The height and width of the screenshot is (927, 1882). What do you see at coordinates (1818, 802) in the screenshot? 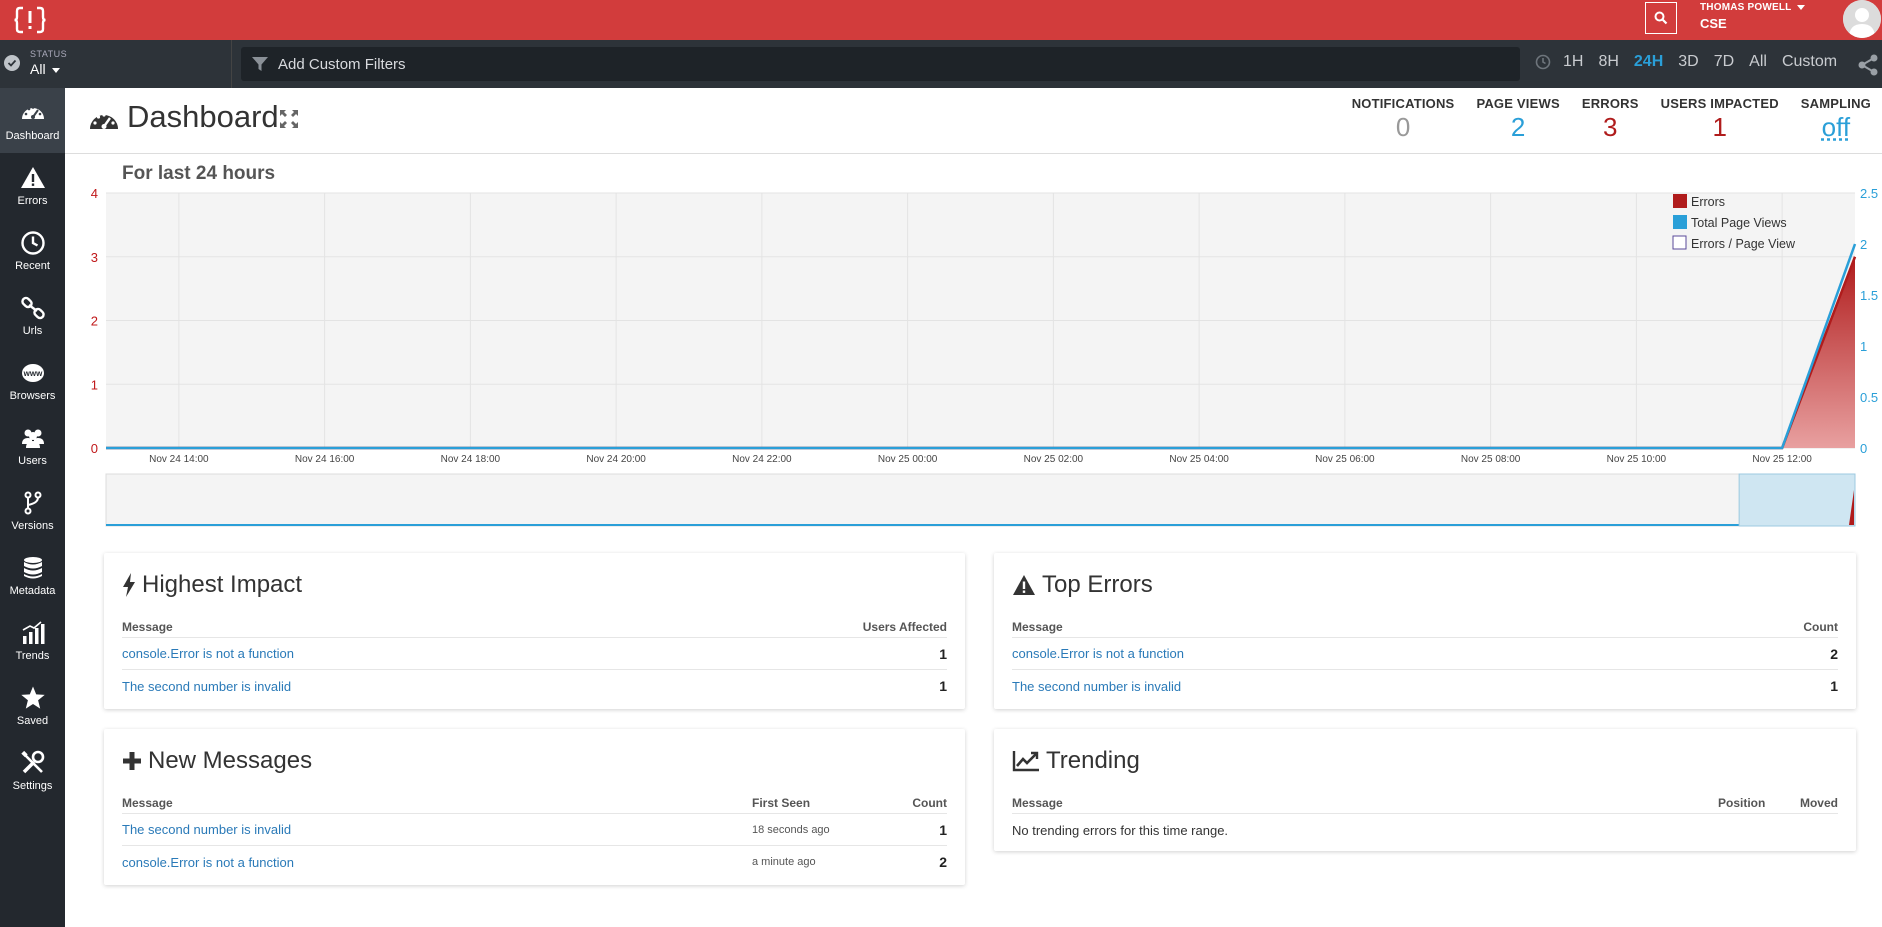
I see `column-header: Moved` at bounding box center [1818, 802].